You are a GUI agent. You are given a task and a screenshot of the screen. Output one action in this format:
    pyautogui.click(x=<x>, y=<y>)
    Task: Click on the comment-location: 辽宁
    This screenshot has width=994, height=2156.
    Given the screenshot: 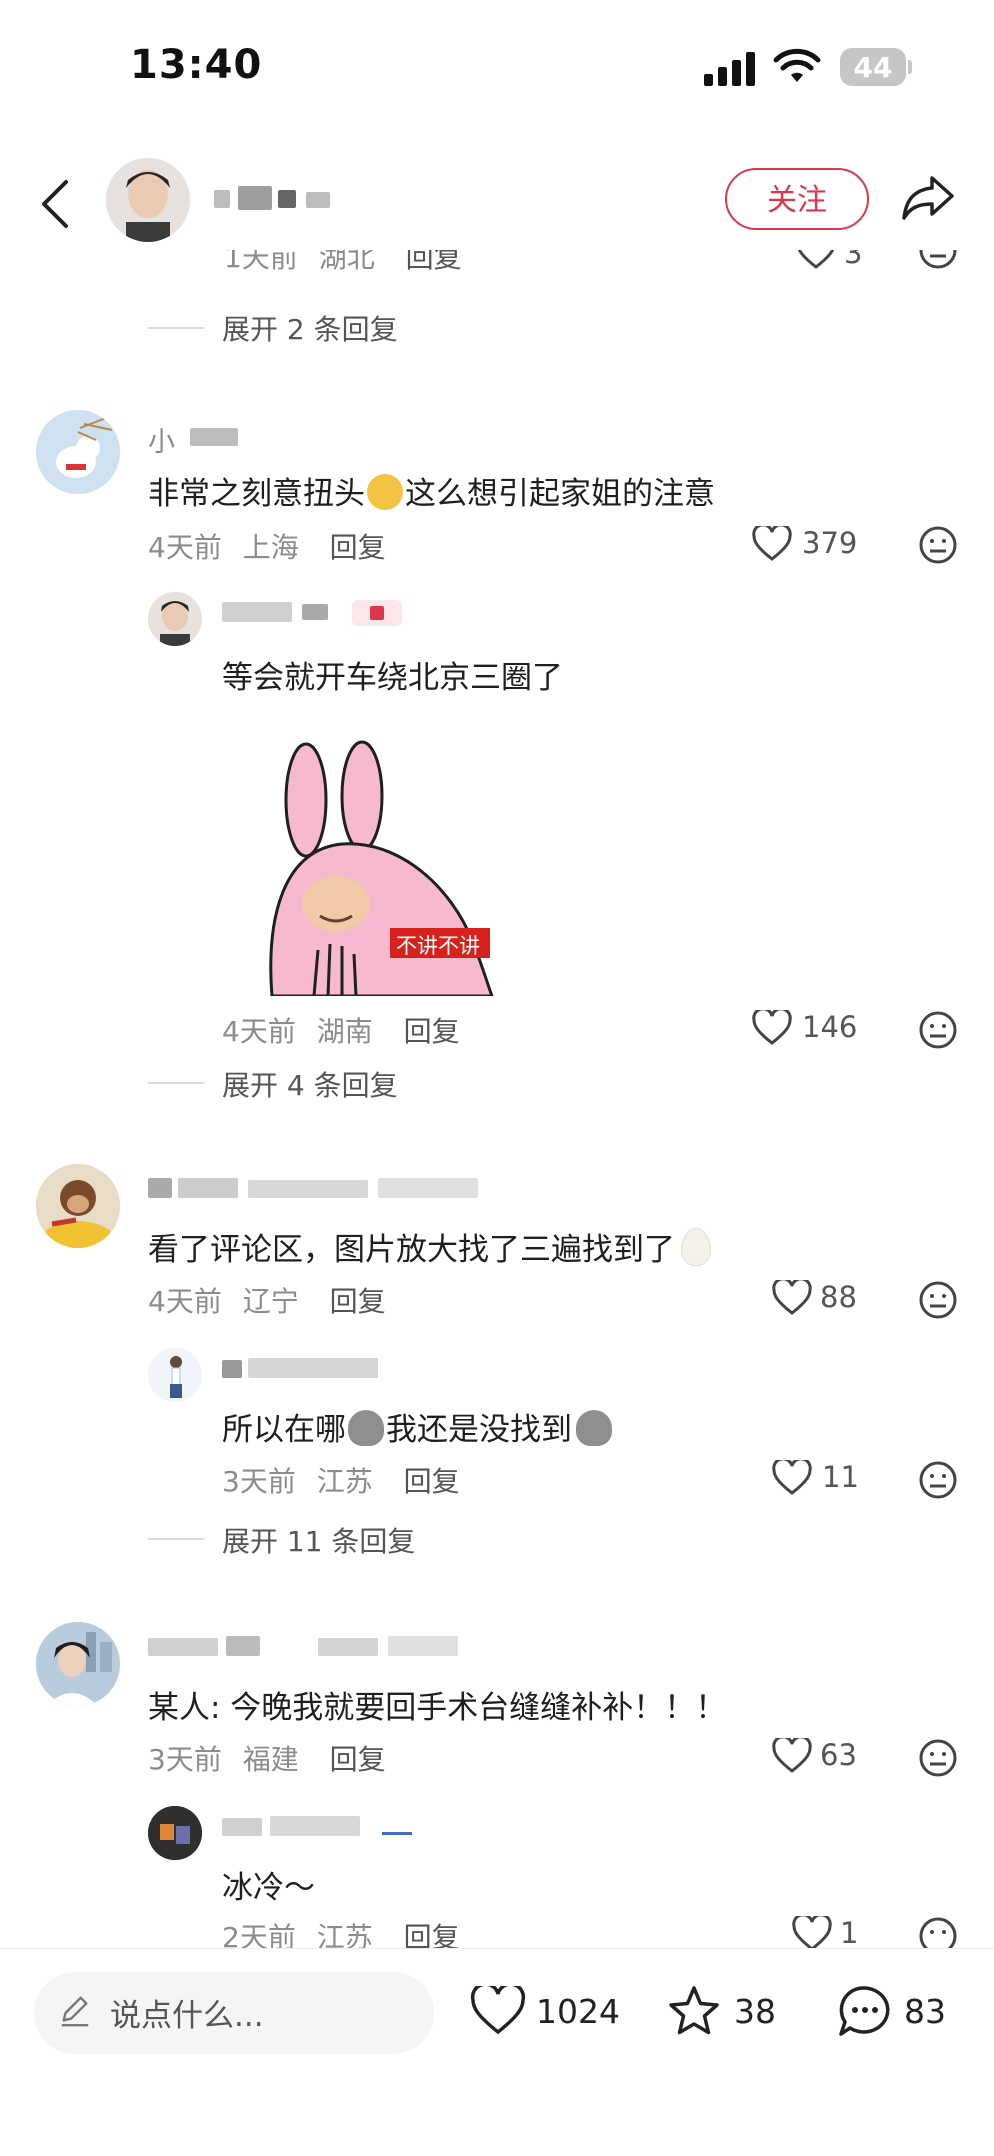 What is the action you would take?
    pyautogui.click(x=270, y=1301)
    